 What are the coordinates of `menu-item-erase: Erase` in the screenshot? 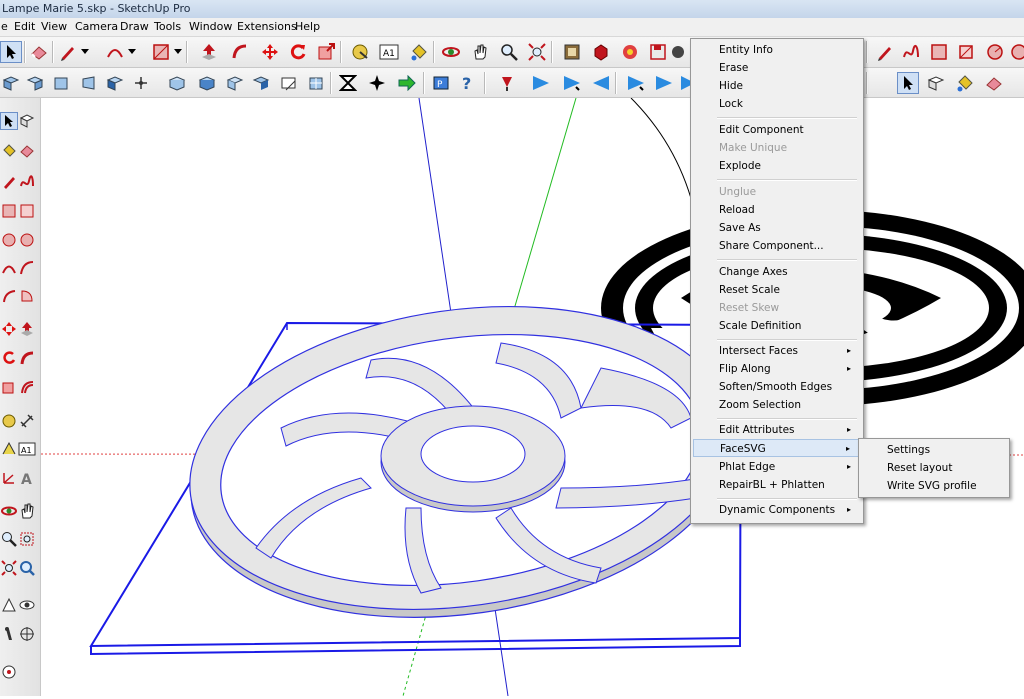 It's located at (776, 68).